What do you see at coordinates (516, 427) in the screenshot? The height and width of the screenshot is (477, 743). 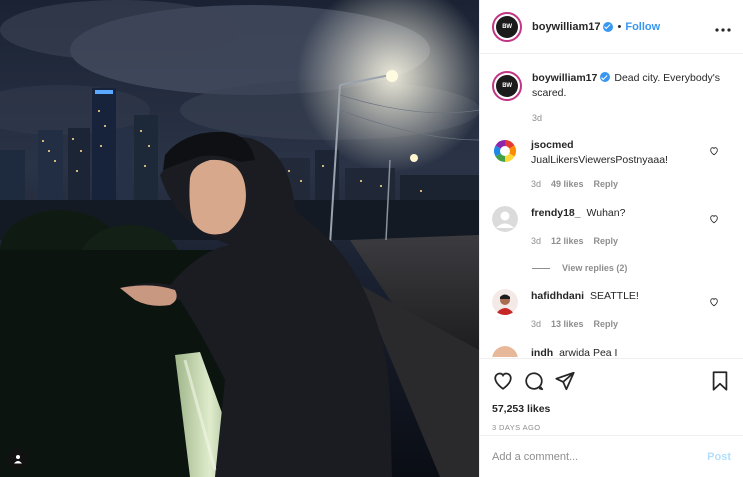 I see `posted-time: 3 DAYS AGO` at bounding box center [516, 427].